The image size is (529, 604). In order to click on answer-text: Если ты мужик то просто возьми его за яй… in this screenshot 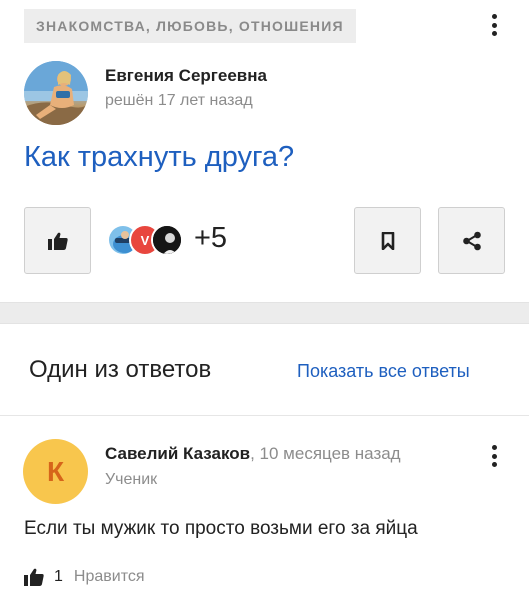, I will do `click(221, 528)`.